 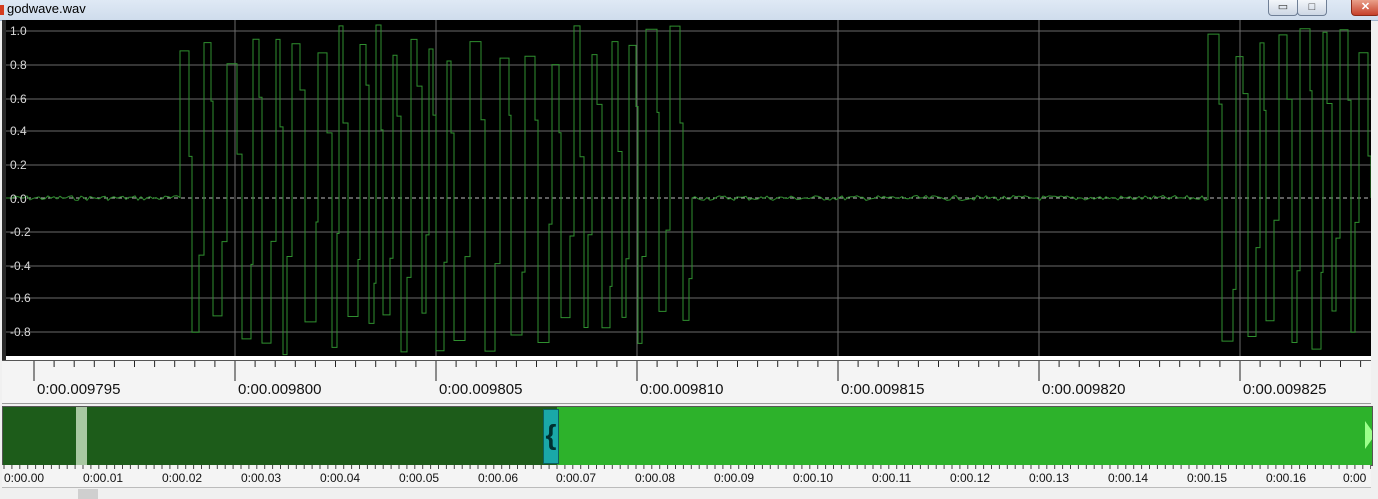 I want to click on time-label: 0:00.009795, so click(x=79, y=389).